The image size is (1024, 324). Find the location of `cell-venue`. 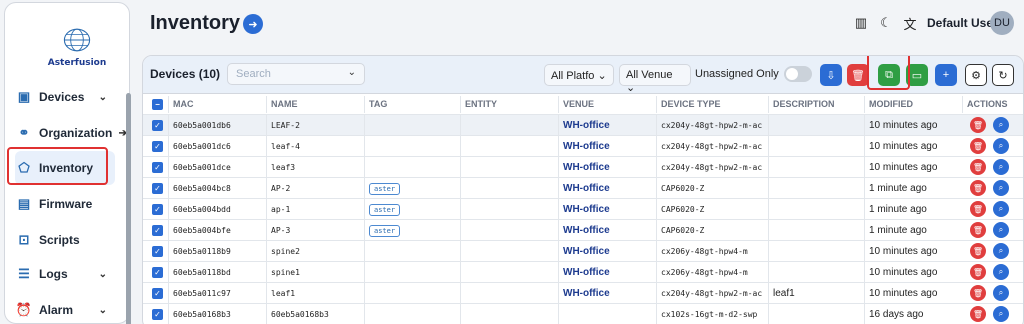

cell-venue is located at coordinates (607, 314).